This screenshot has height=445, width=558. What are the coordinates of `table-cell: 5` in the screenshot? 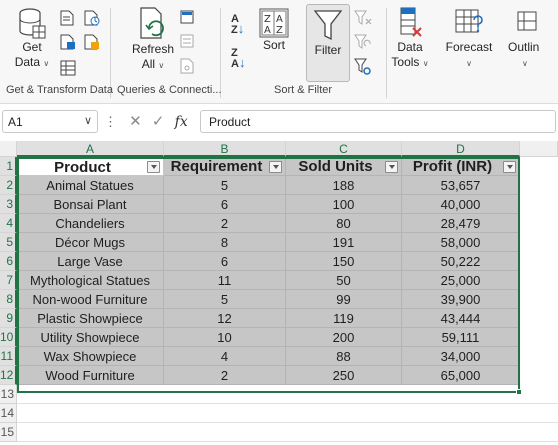 It's located at (225, 299).